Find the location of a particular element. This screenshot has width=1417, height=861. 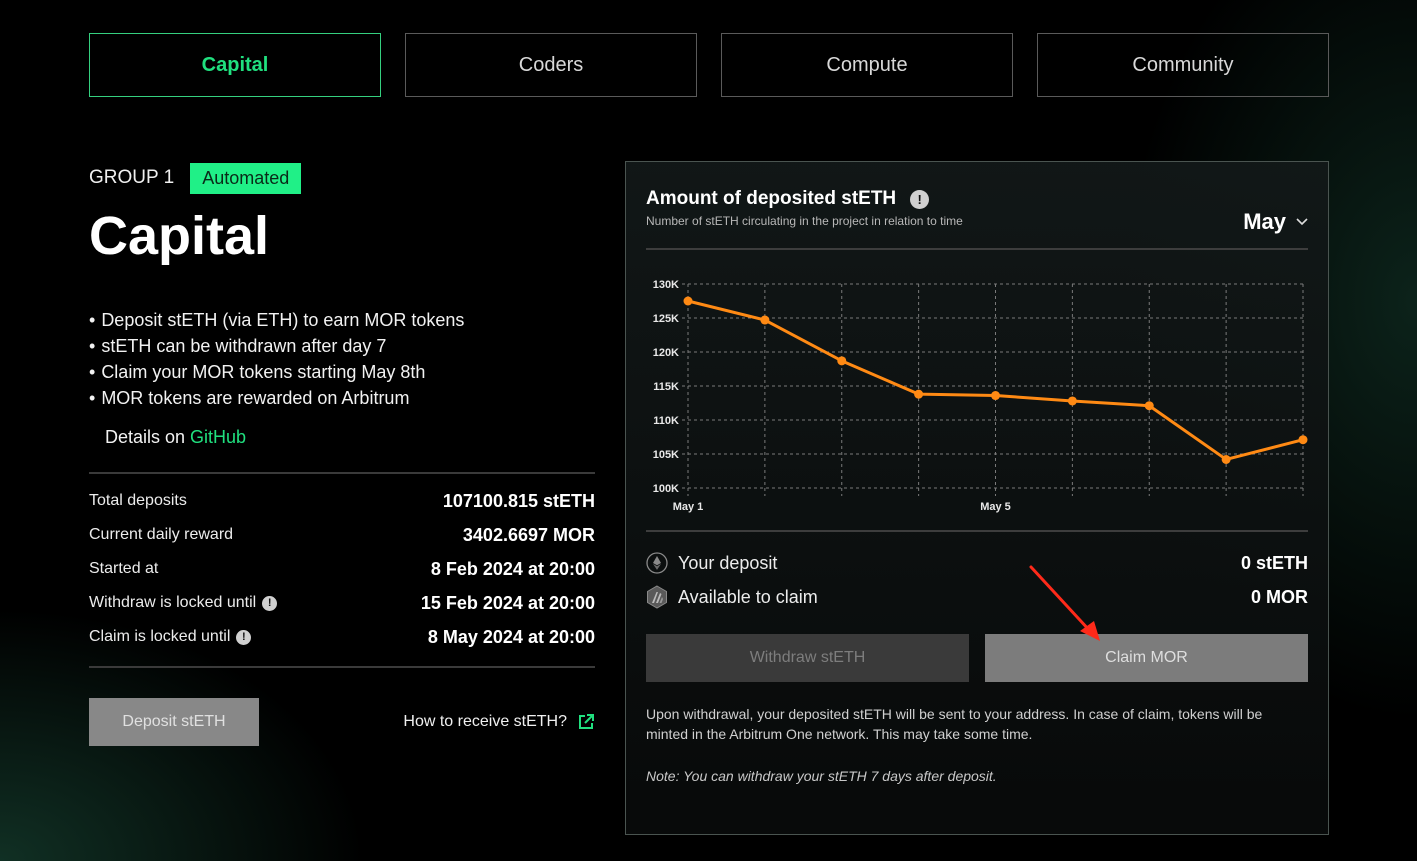

stat-started-at: Started at 8 Feb 2024 at 20:00 is located at coordinates (342, 569).